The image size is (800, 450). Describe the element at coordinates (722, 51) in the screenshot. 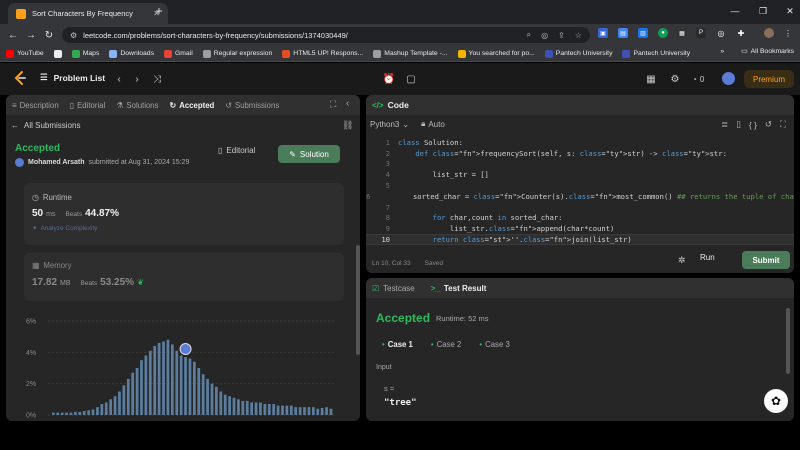

I see `bookmark-more-icon: »` at that location.